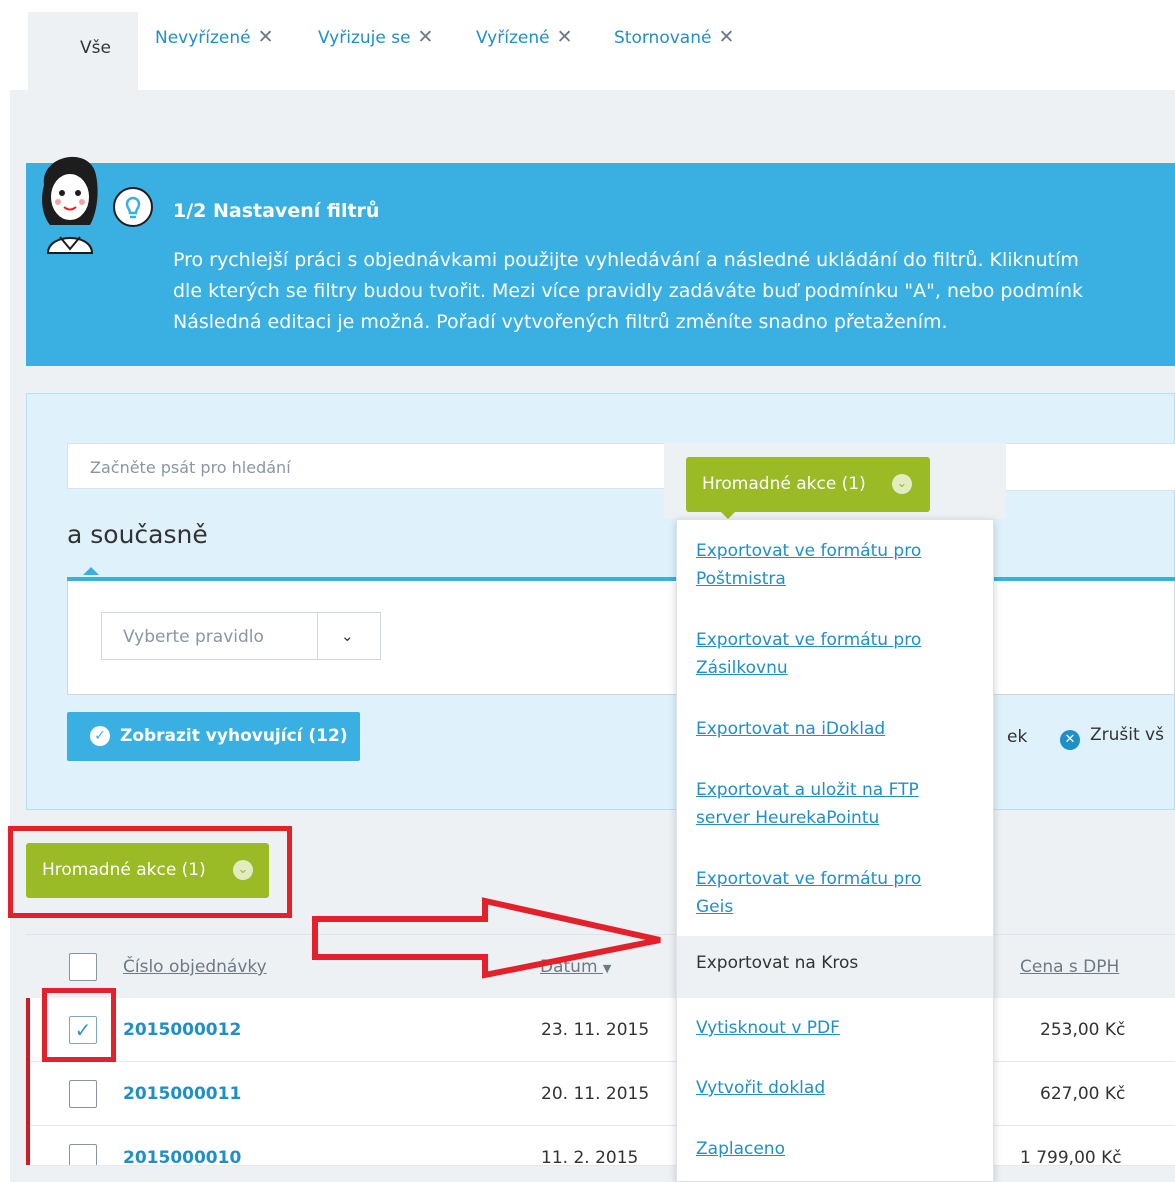  I want to click on menu-item-export-postmistr: Exportovat ve formátu pro Poštmistra, so click(808, 565).